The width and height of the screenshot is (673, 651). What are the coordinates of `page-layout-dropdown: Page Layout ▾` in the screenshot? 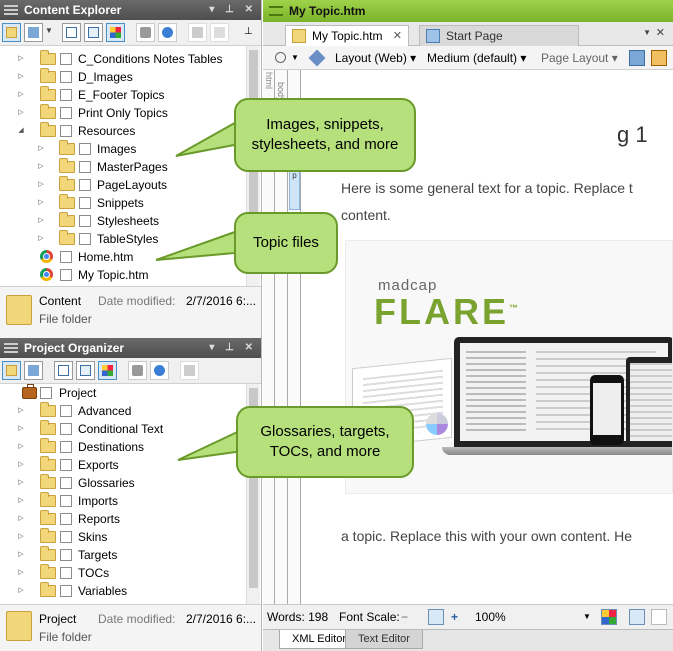 It's located at (579, 58).